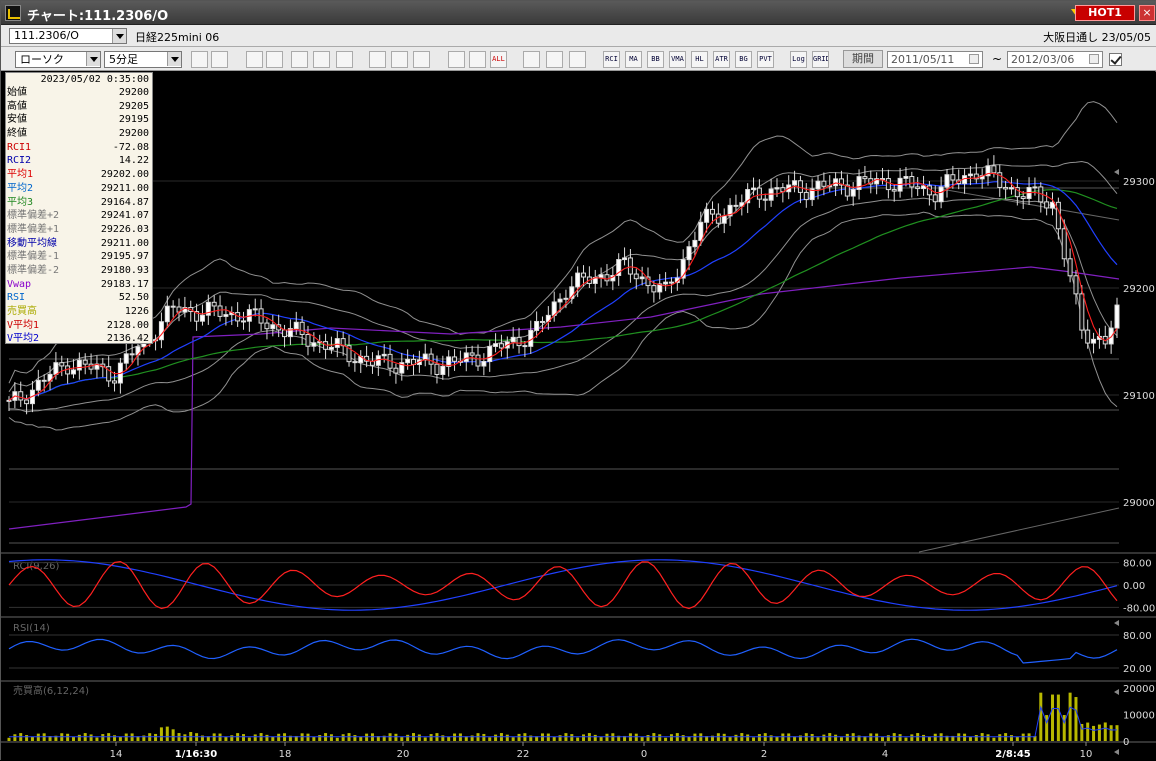 Image resolution: width=1156 pixels, height=761 pixels. Describe the element at coordinates (655, 59) in the screenshot. I see `indicator-button-bb: BB` at that location.